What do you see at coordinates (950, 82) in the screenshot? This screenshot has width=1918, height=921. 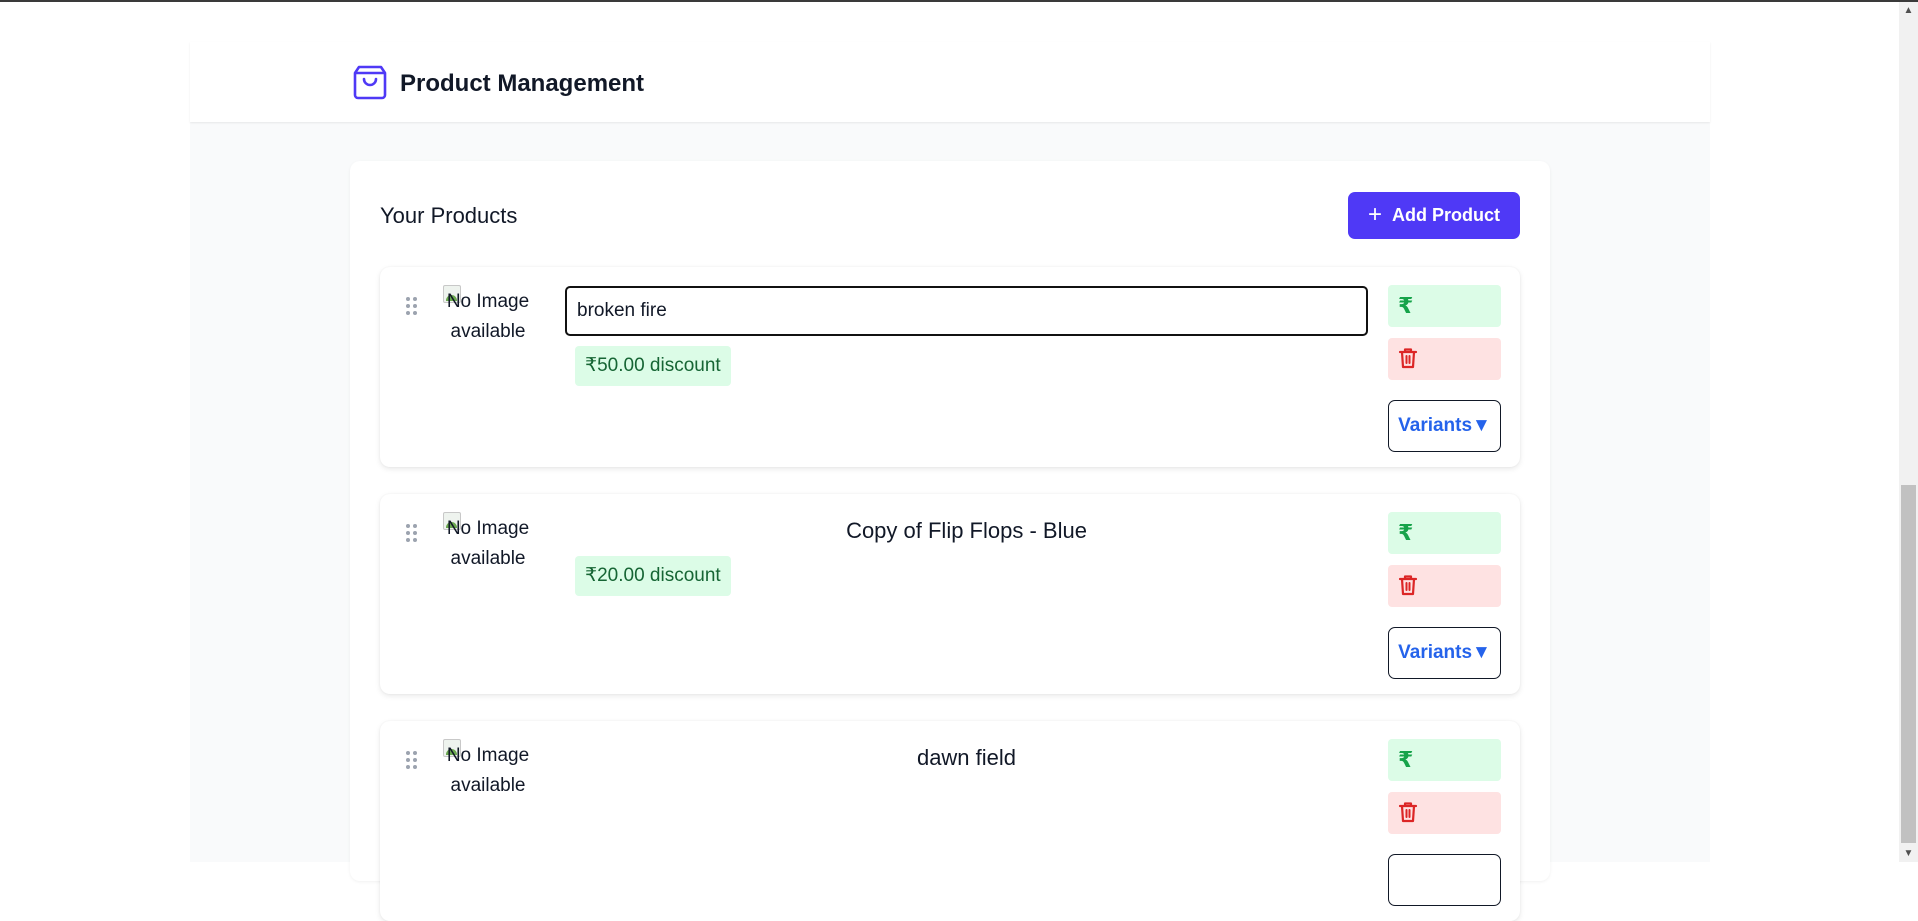 I see `app-header: Product Management` at bounding box center [950, 82].